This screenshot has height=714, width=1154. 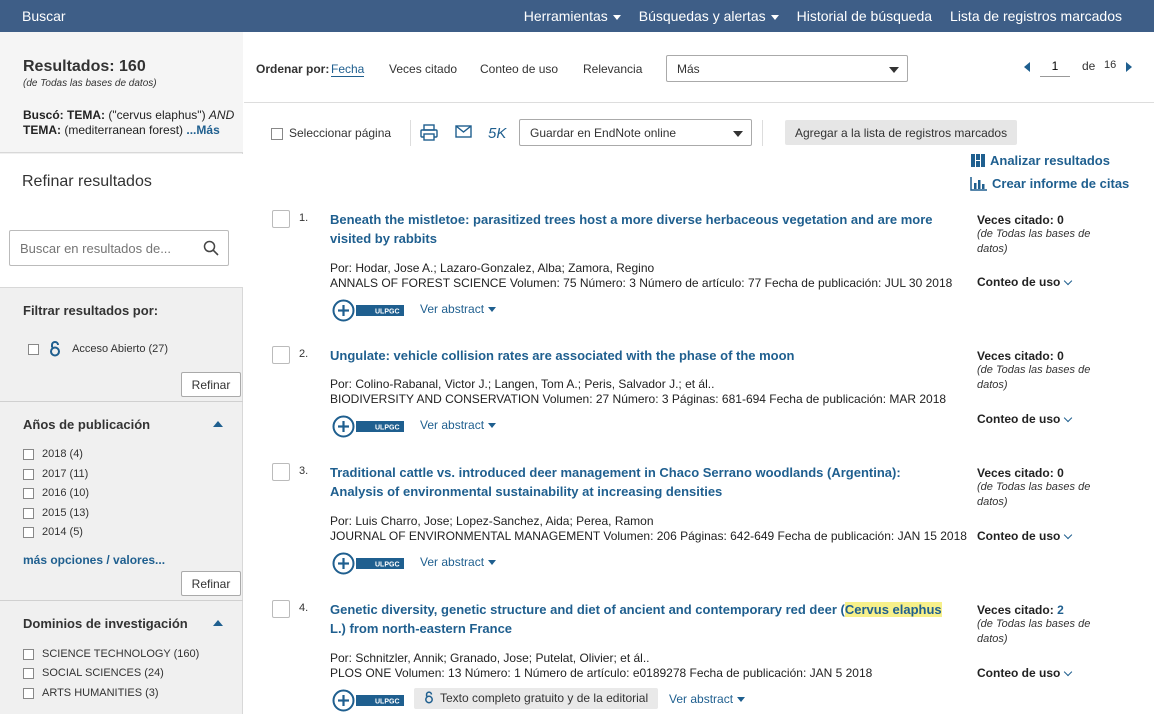 I want to click on times-cited-link: 2, so click(x=1060, y=610).